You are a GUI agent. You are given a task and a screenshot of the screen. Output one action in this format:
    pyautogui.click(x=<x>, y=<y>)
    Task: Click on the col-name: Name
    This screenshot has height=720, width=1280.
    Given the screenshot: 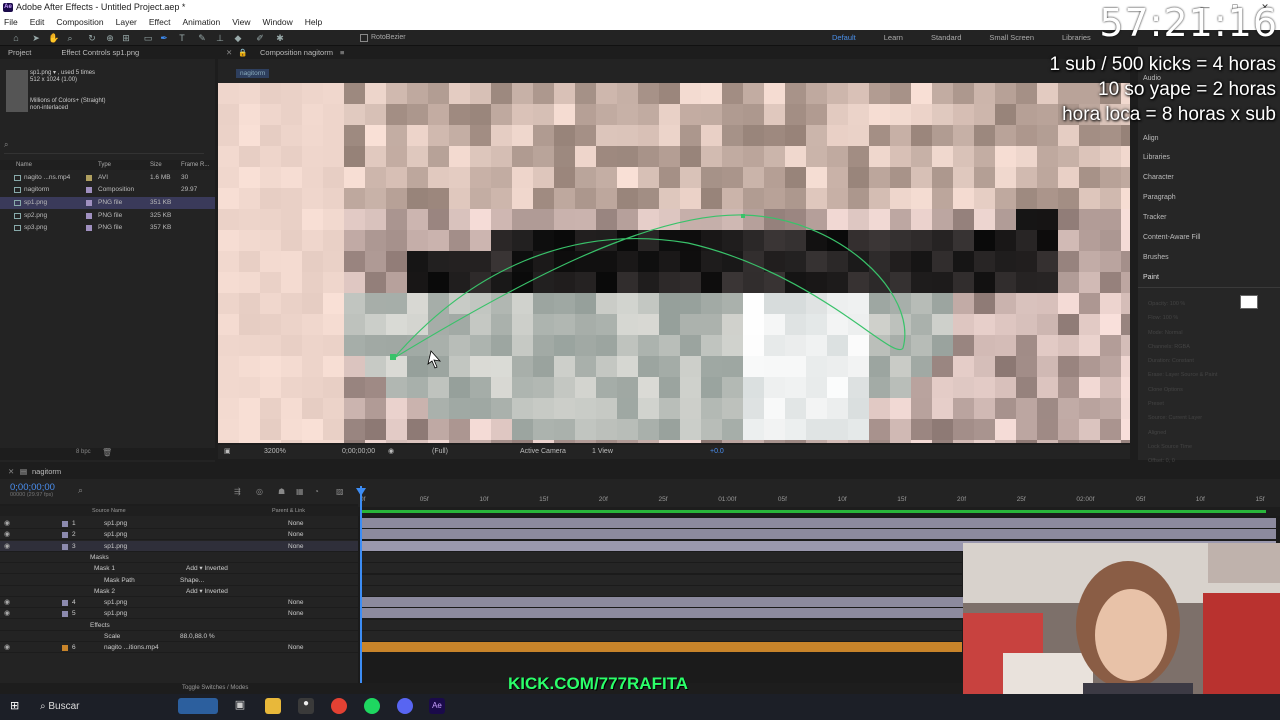 What is the action you would take?
    pyautogui.click(x=24, y=165)
    